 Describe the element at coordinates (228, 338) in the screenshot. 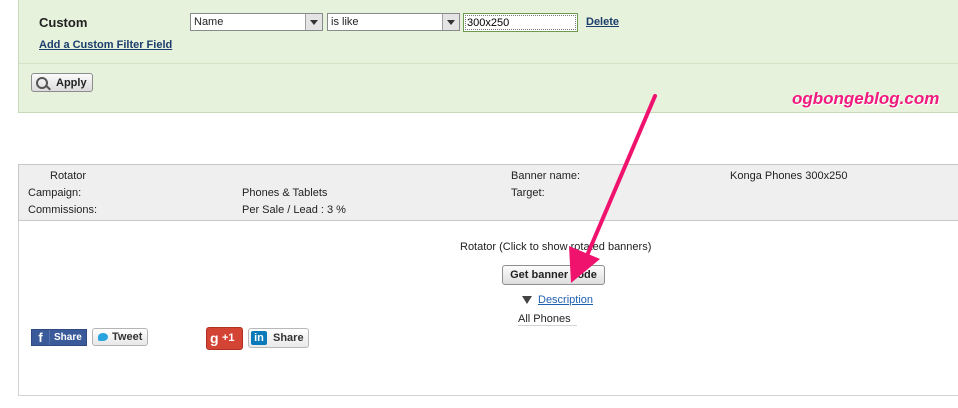

I see `plus-one-label: +1` at that location.